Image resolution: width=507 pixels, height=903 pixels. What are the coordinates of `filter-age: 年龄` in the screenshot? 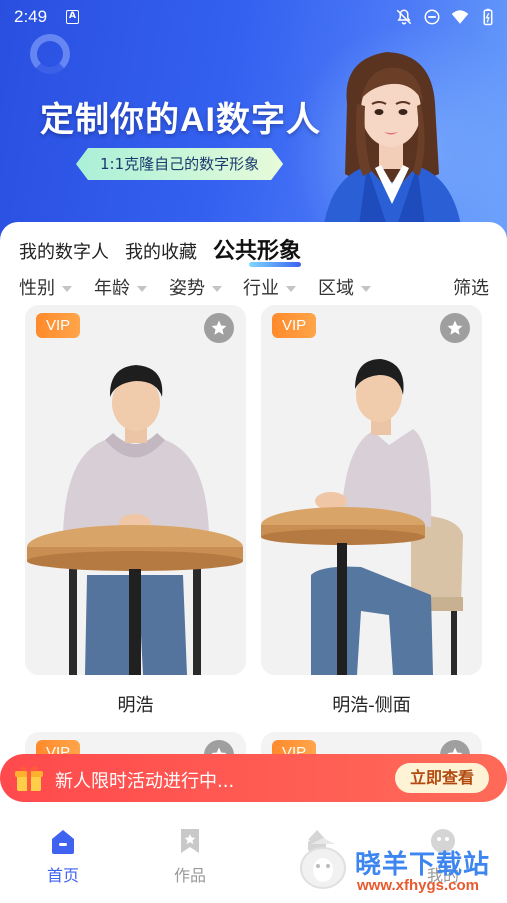 It's located at (120, 287).